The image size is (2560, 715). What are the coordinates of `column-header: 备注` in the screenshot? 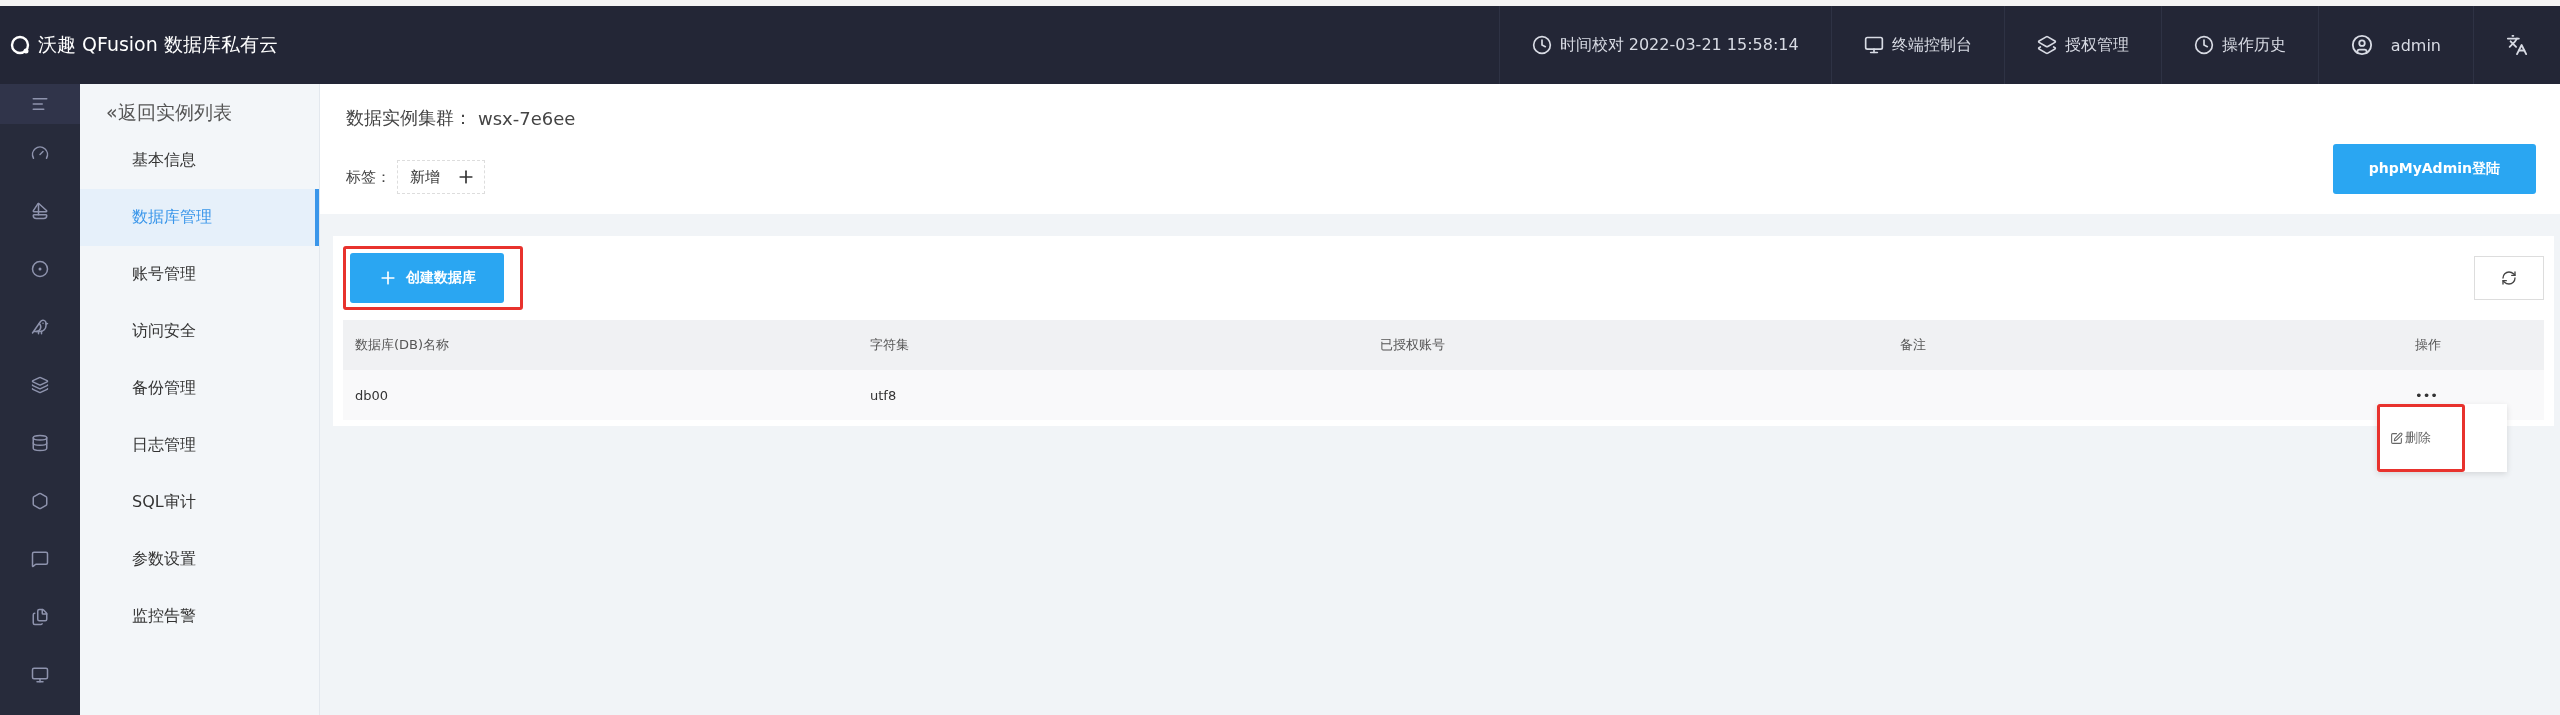 It's located at (2145, 345).